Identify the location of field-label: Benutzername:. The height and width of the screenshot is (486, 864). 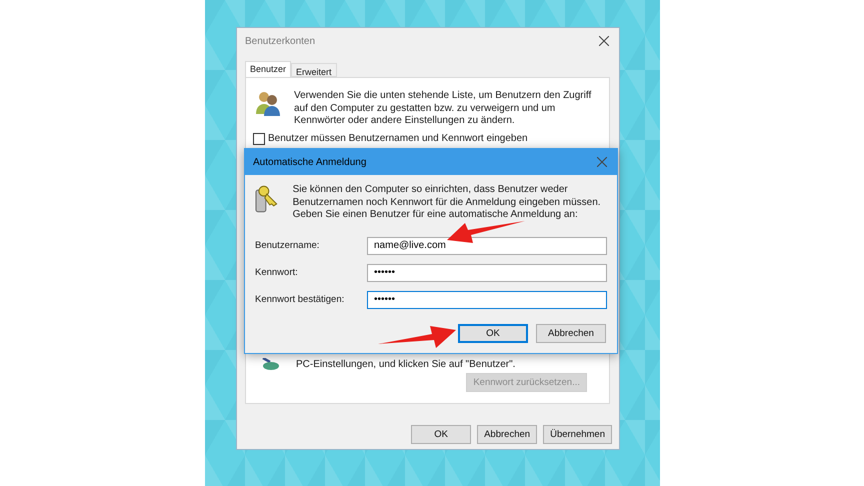
(287, 245).